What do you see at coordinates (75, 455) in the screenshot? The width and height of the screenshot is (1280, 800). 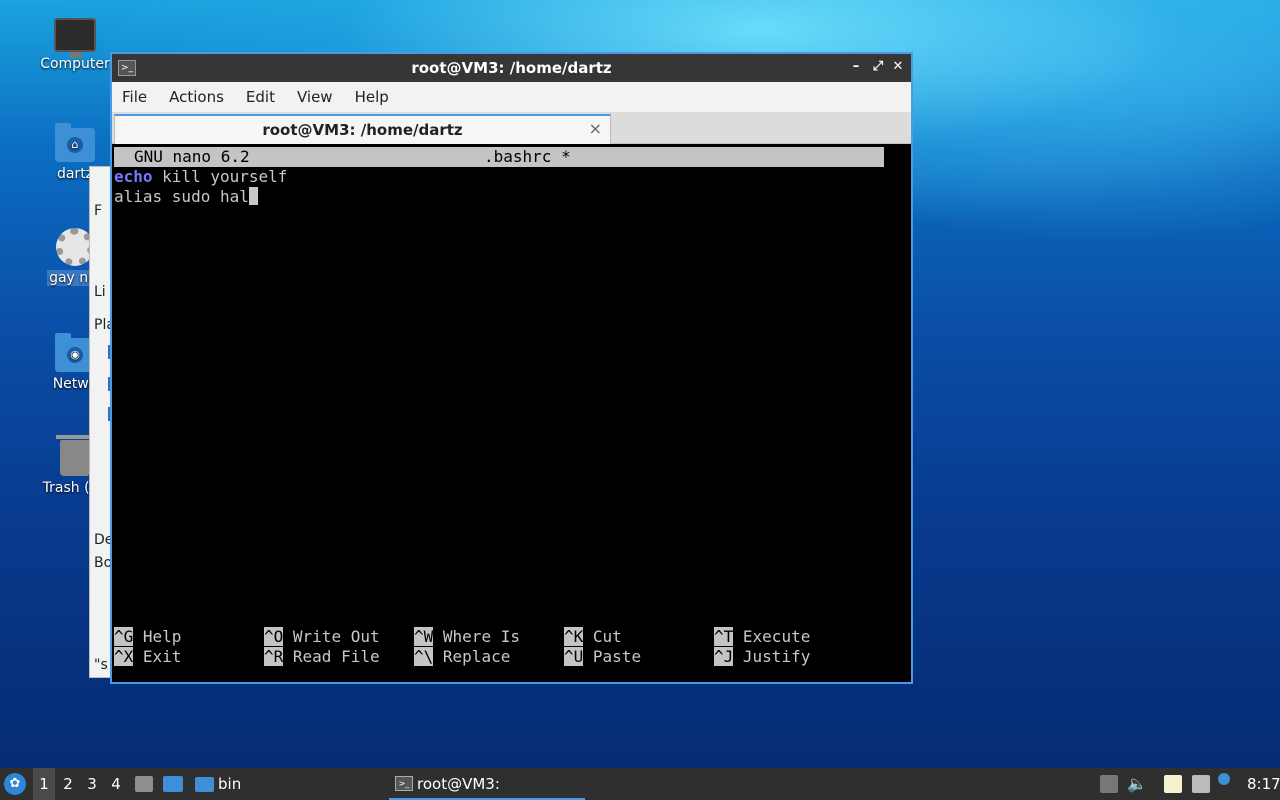 I see `trash-icon` at bounding box center [75, 455].